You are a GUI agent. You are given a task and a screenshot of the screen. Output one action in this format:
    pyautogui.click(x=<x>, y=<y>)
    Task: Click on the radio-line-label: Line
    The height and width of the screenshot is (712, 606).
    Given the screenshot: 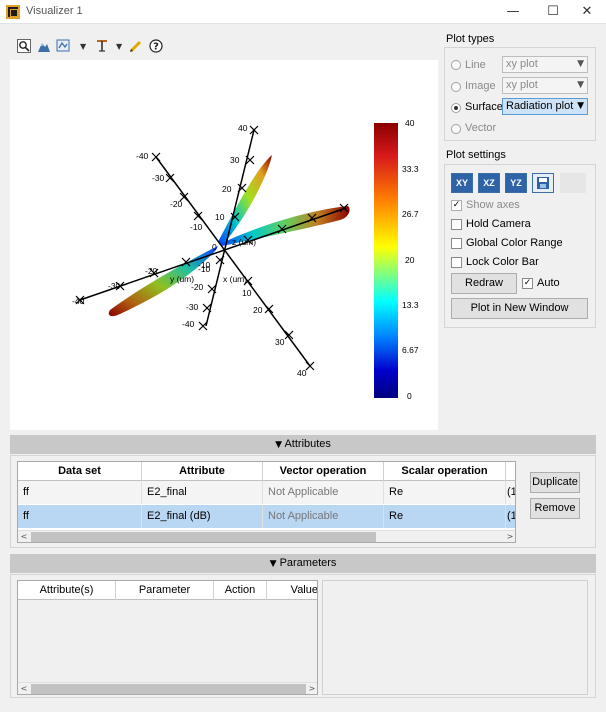 What is the action you would take?
    pyautogui.click(x=475, y=65)
    